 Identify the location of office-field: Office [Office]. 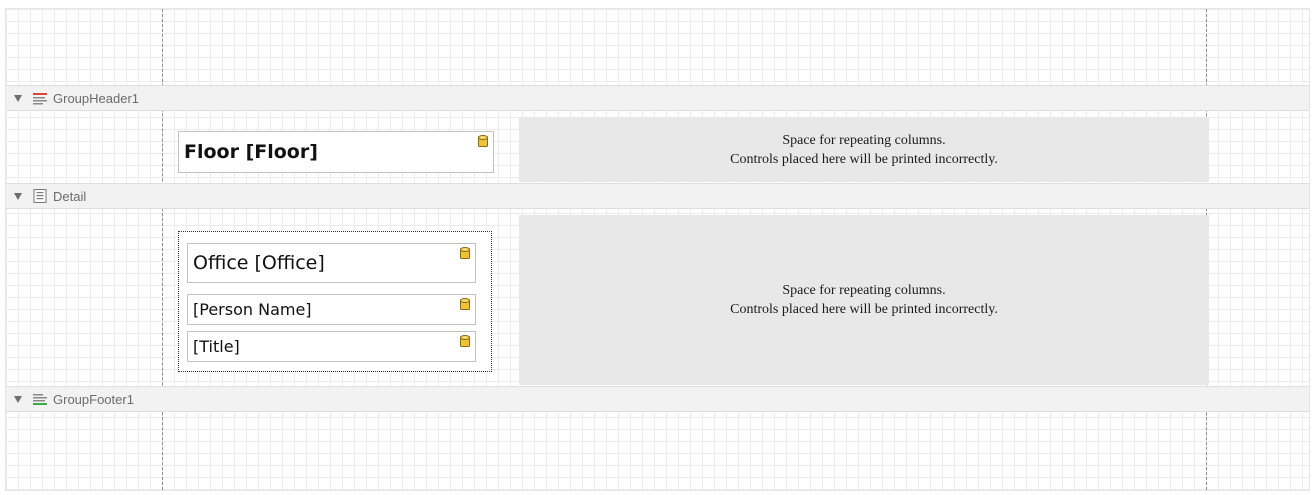
(331, 263).